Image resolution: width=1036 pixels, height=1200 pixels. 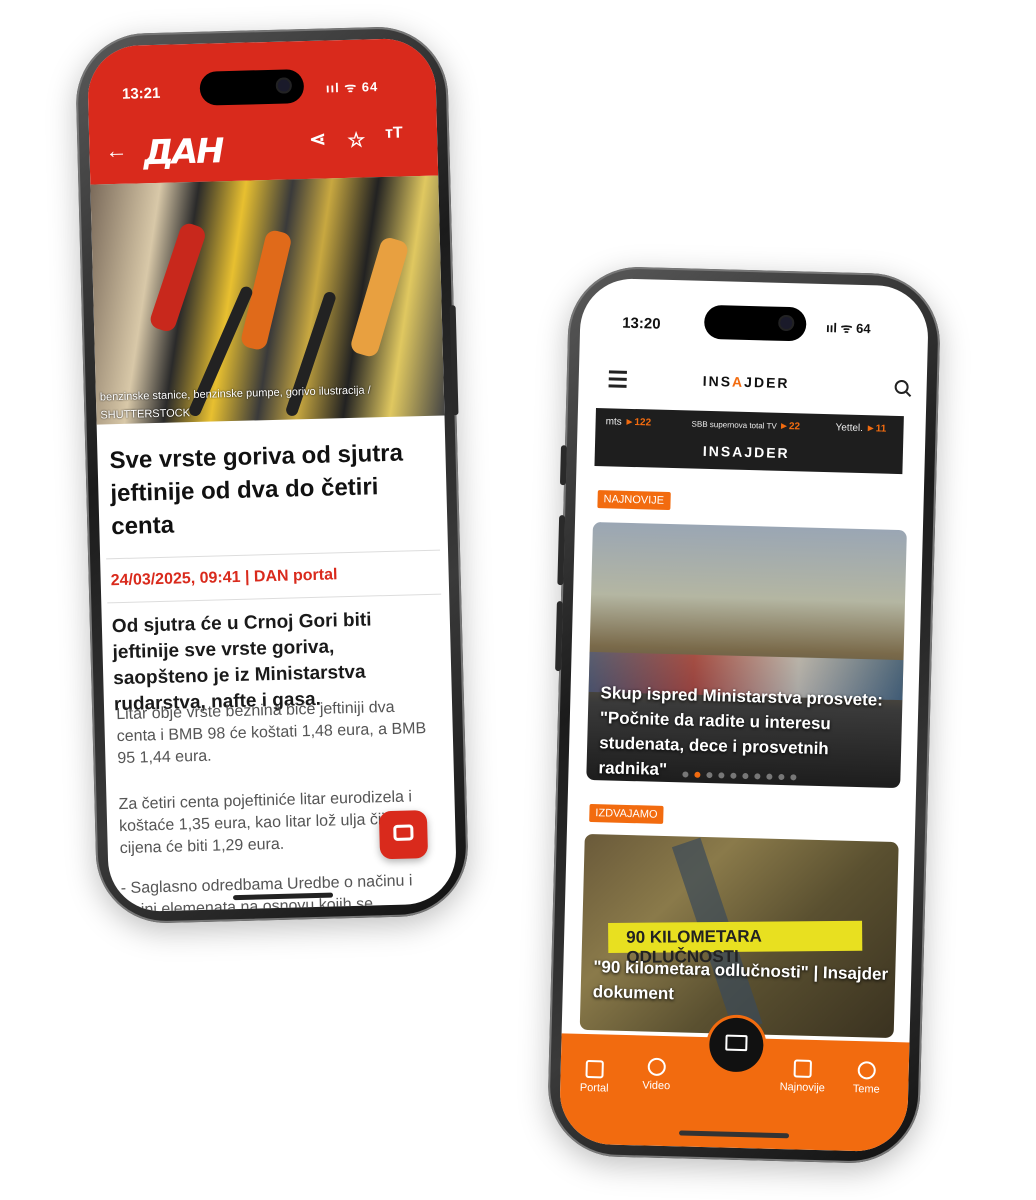 What do you see at coordinates (746, 382) in the screenshot?
I see `insajder-logo: INSAJDER` at bounding box center [746, 382].